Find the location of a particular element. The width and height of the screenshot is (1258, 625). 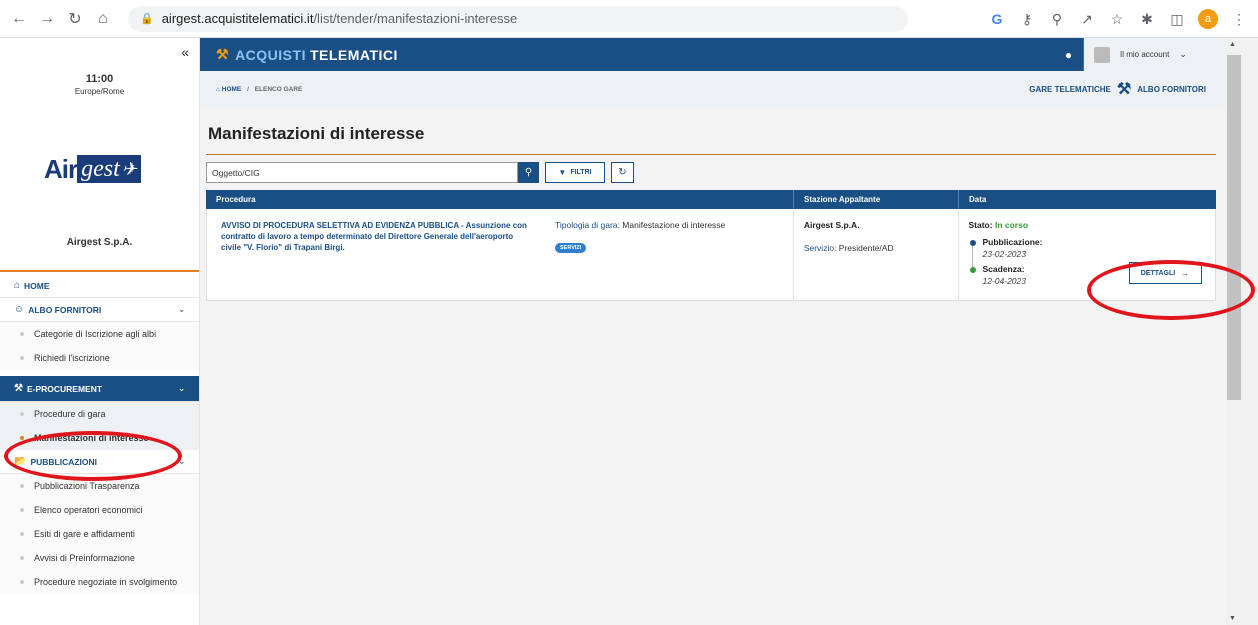

clock-time: 11:00 is located at coordinates (99, 79).